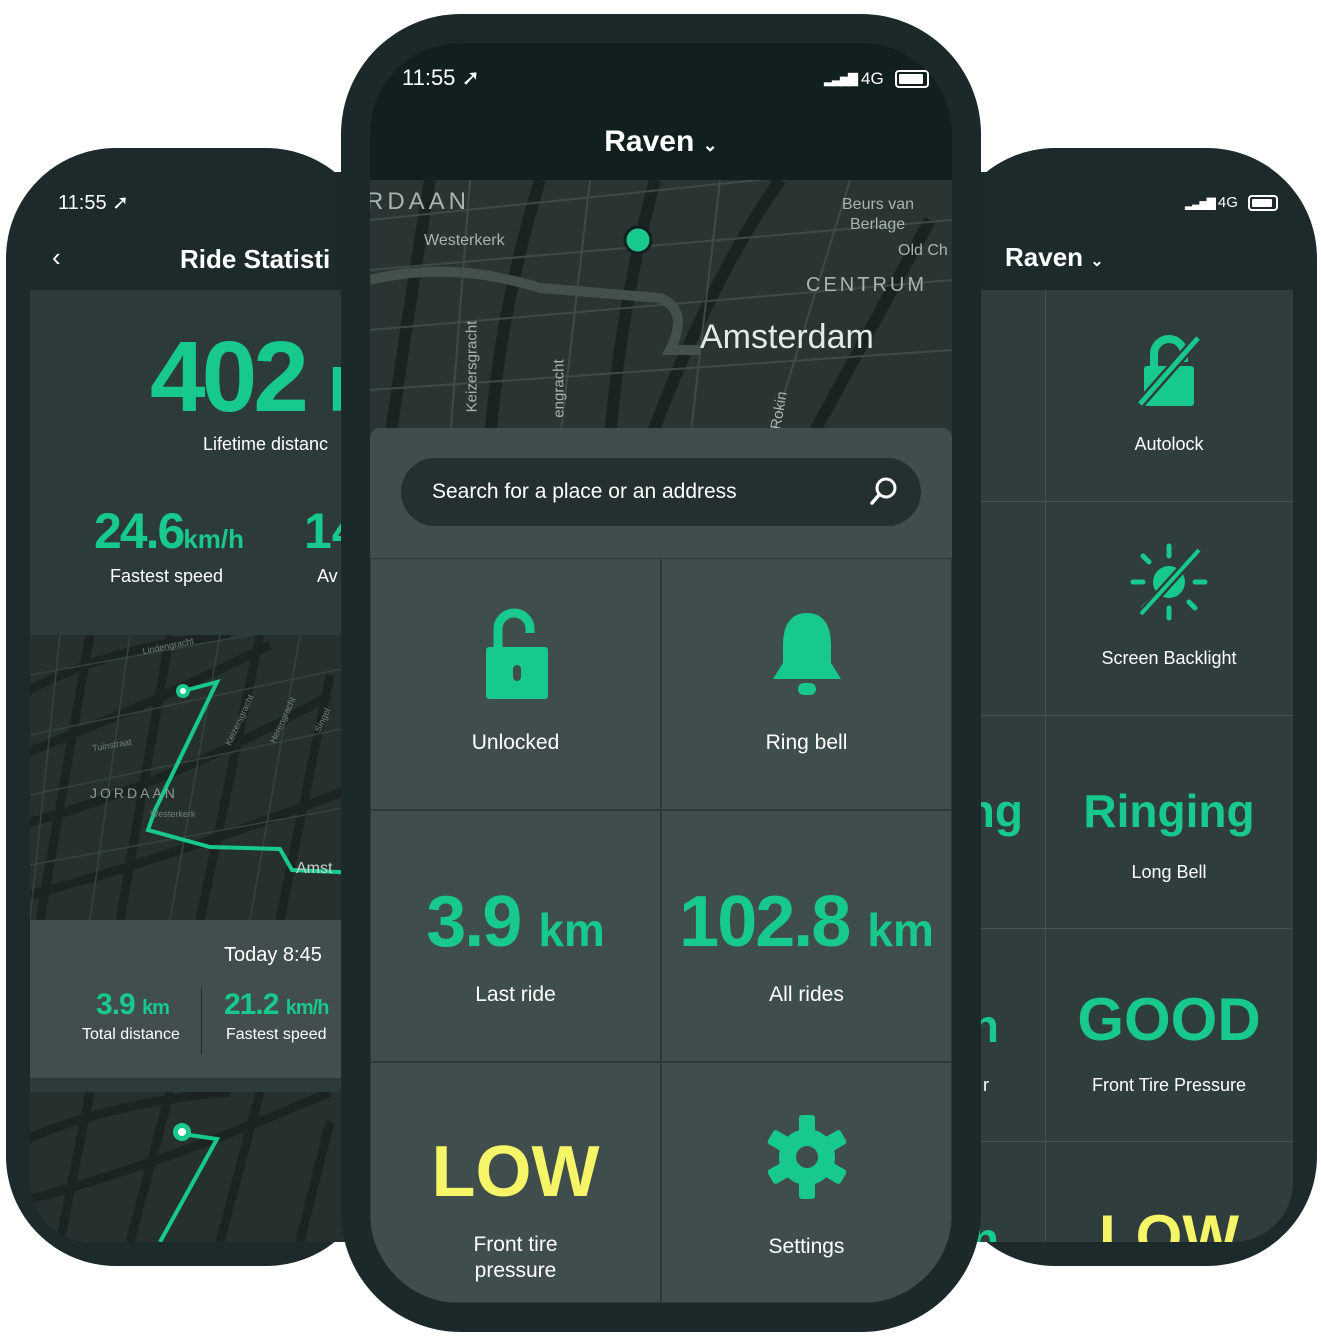 This screenshot has height=1336, width=1321. Describe the element at coordinates (255, 377) in the screenshot. I see `lifetime-distance-value: 402 k` at that location.